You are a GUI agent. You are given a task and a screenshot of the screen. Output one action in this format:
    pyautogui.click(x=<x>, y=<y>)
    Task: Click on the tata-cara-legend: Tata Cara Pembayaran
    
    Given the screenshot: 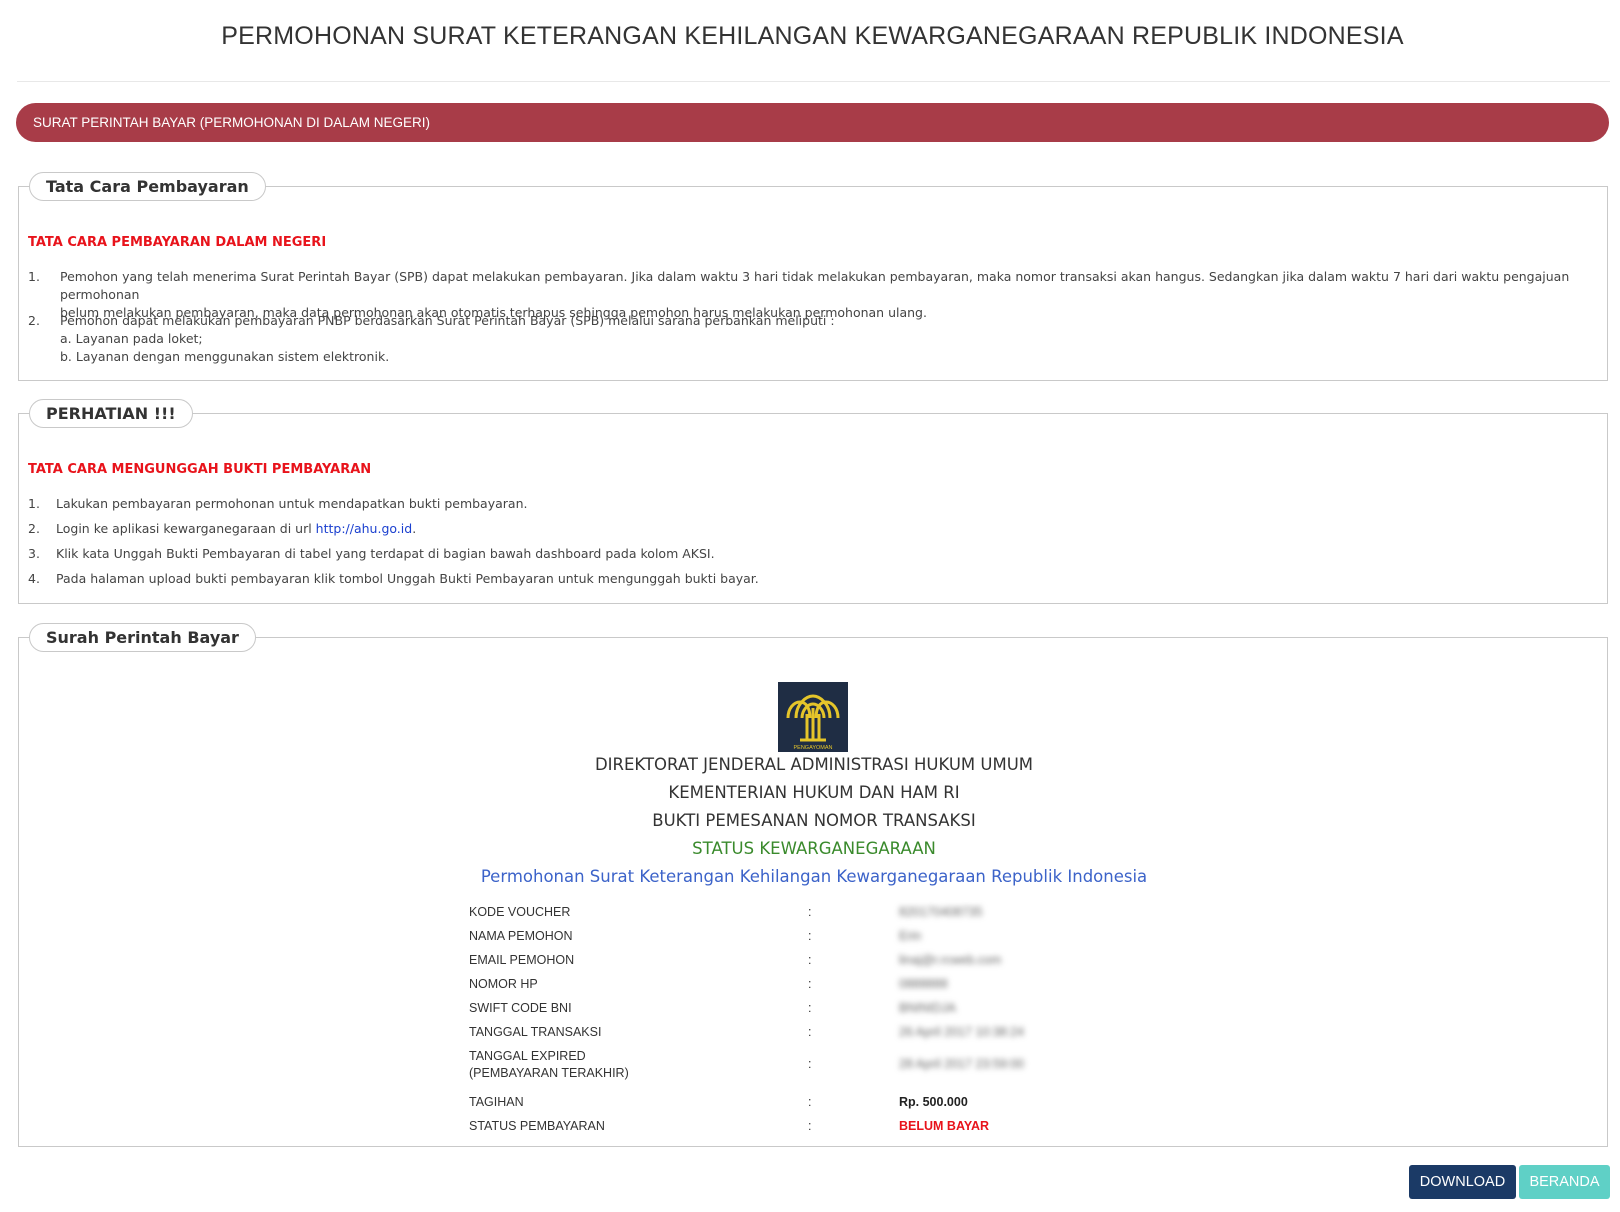 What is the action you would take?
    pyautogui.click(x=147, y=186)
    